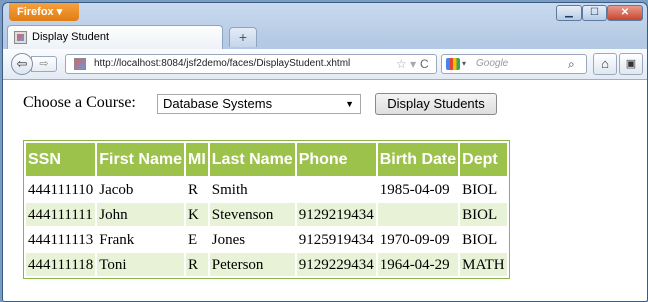  Describe the element at coordinates (605, 64) in the screenshot. I see `home-icon: ⌂` at that location.